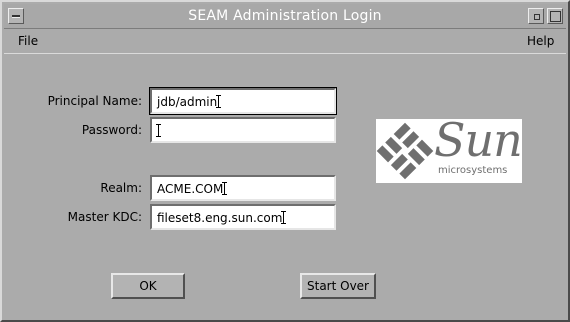 This screenshot has width=570, height=322. Describe the element at coordinates (187, 102) in the screenshot. I see `principal-name-value: jdb/admin` at that location.